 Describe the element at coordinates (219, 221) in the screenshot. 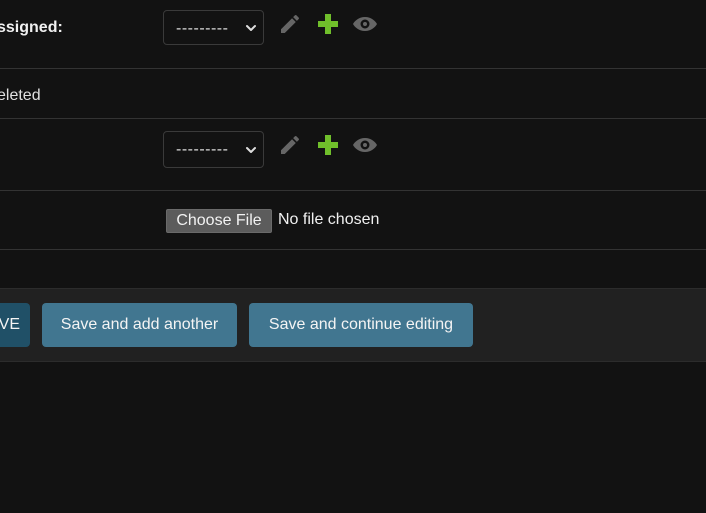

I see `choose-file-button: Choose File` at that location.